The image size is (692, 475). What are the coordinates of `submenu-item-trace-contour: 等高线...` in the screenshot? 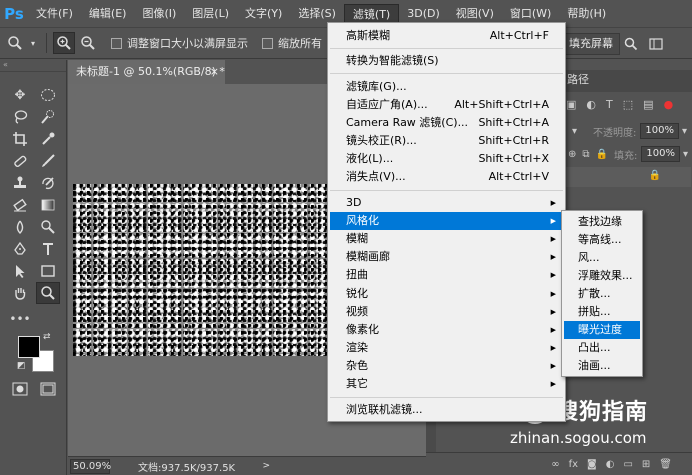 It's located at (602, 240).